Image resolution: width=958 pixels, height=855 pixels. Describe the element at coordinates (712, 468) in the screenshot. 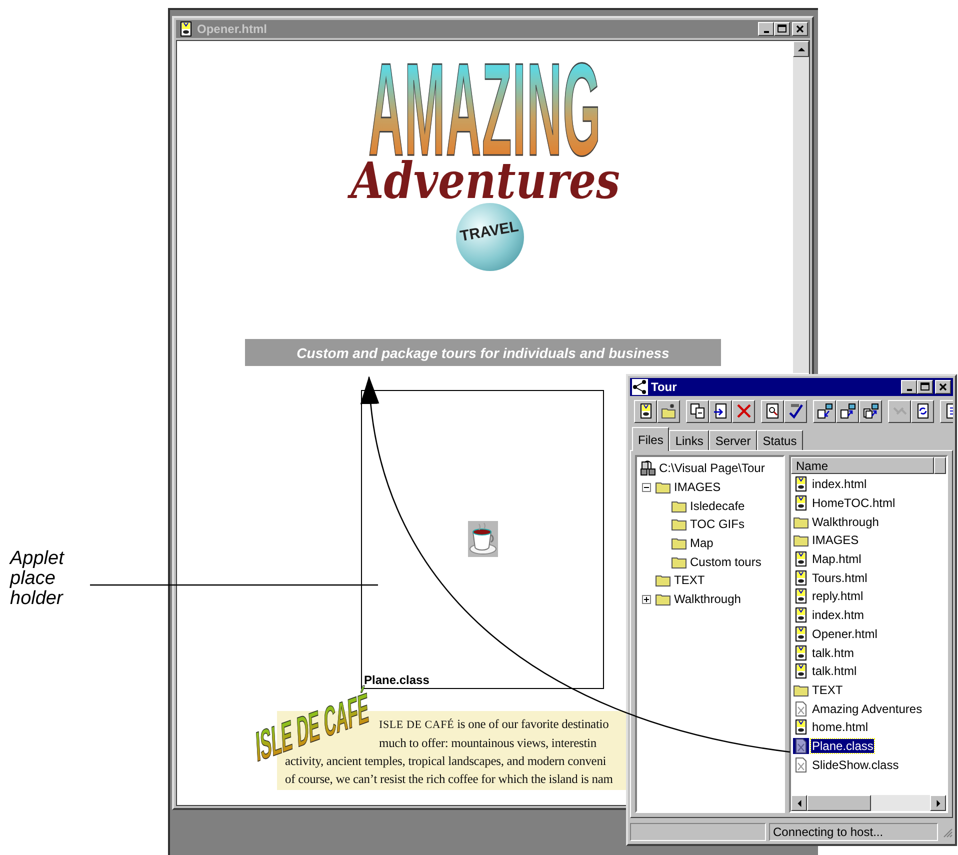

I see `tree-item: C:\Visual Page\Tour` at that location.